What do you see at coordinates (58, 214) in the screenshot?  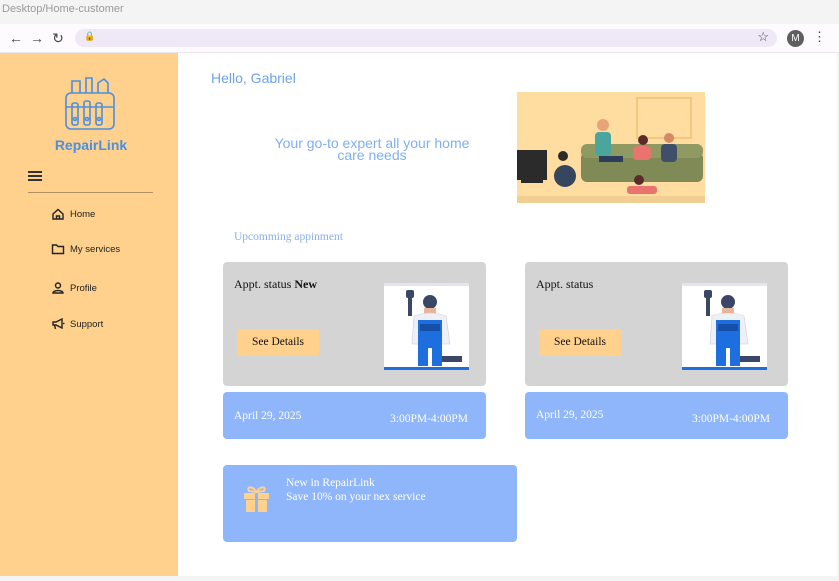 I see `home-icon` at bounding box center [58, 214].